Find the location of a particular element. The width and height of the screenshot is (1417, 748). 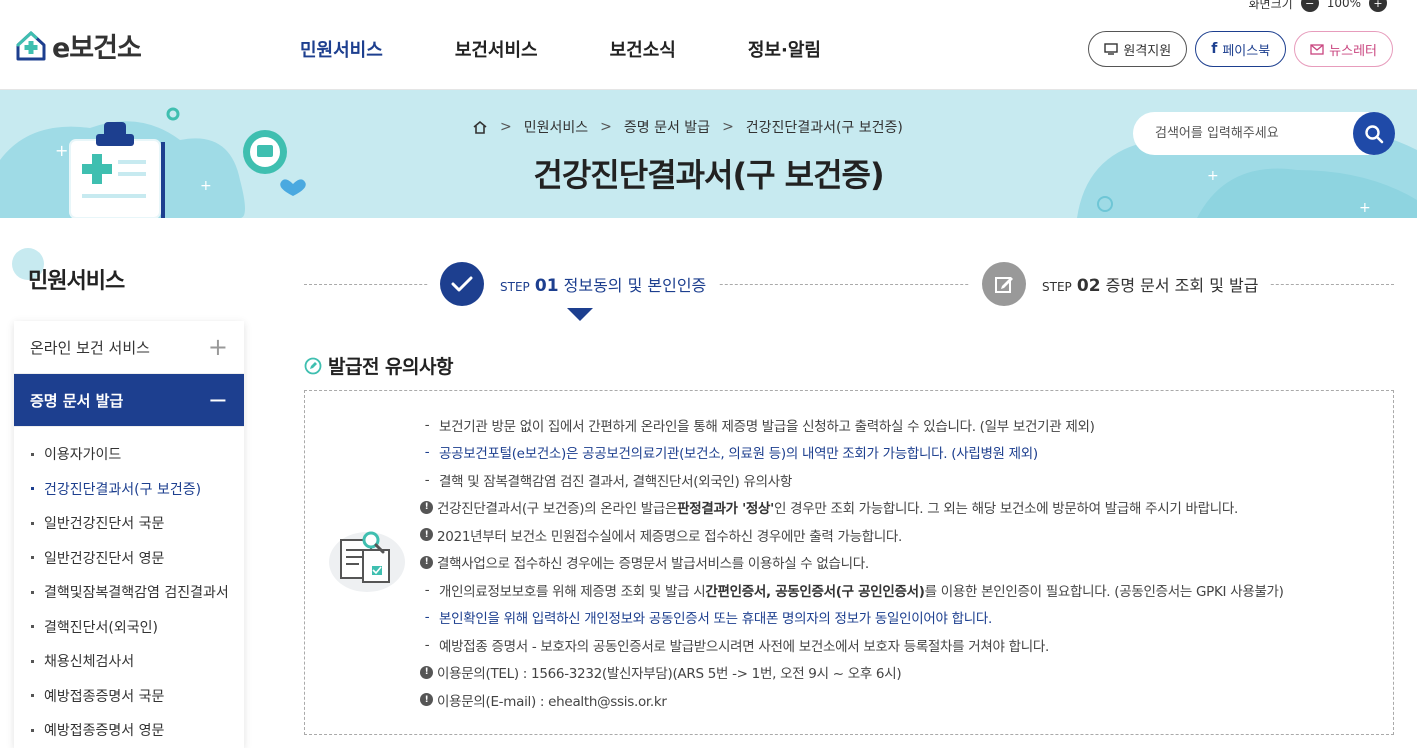

mail-icon is located at coordinates (1317, 49).